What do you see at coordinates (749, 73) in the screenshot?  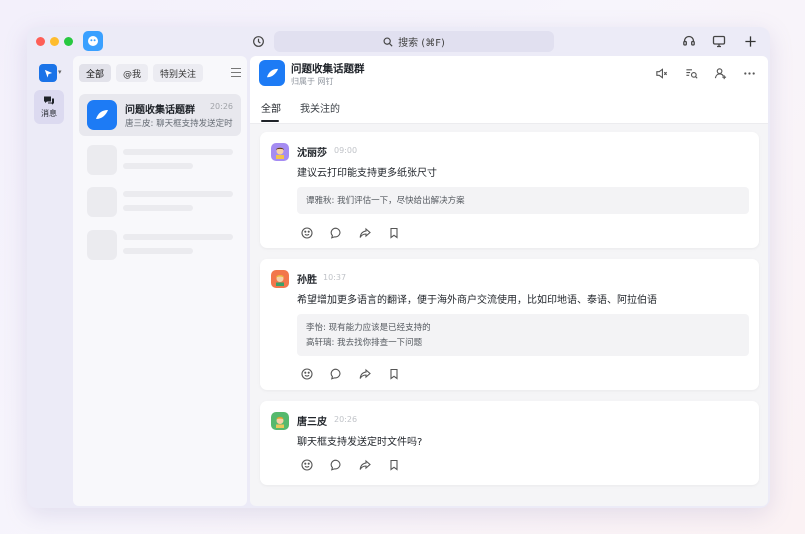 I see `more-icon` at bounding box center [749, 73].